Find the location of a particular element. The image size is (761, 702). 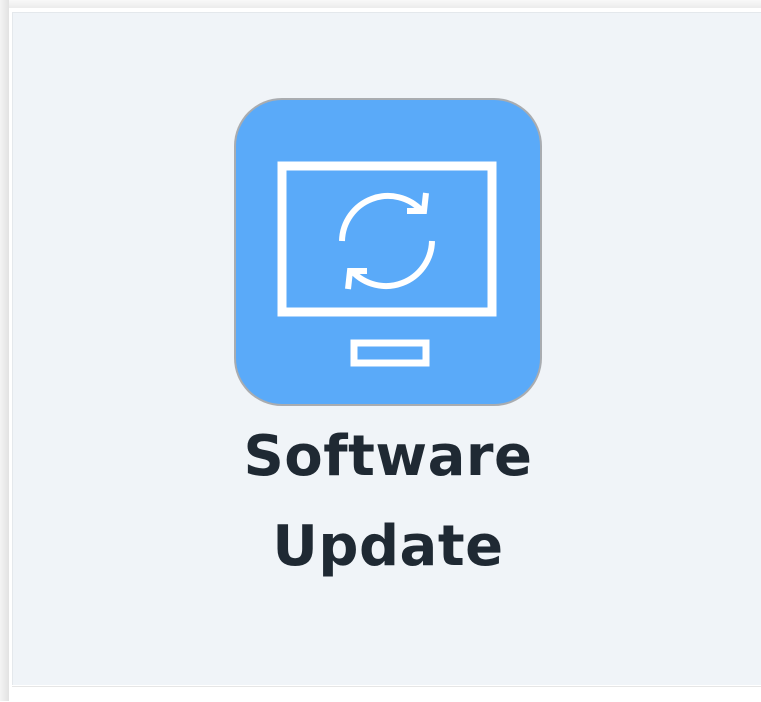

monitor-refresh-icon is located at coordinates (387, 264).